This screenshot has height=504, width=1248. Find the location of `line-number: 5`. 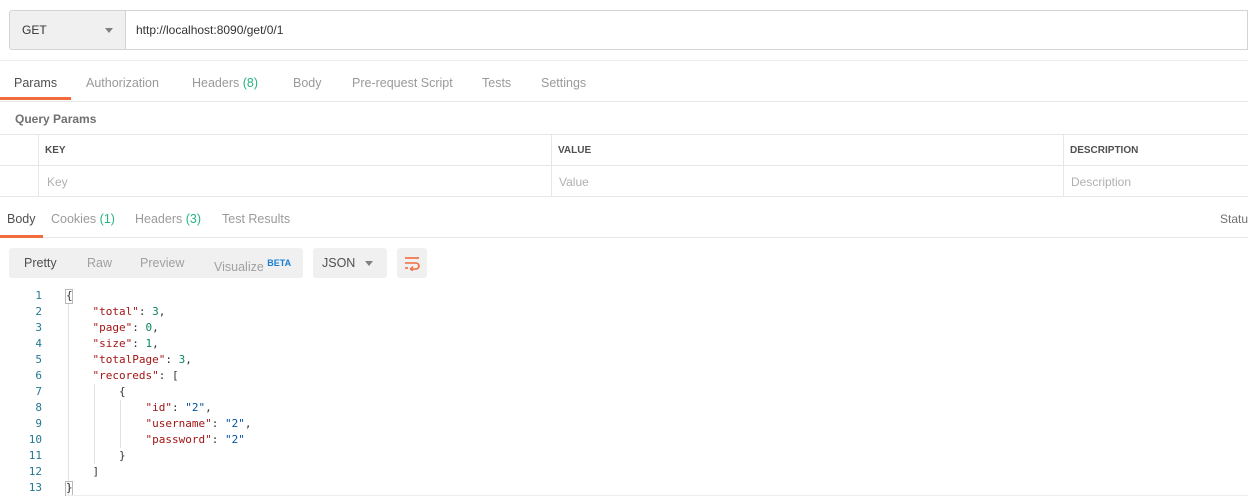

line-number: 5 is located at coordinates (38, 359).